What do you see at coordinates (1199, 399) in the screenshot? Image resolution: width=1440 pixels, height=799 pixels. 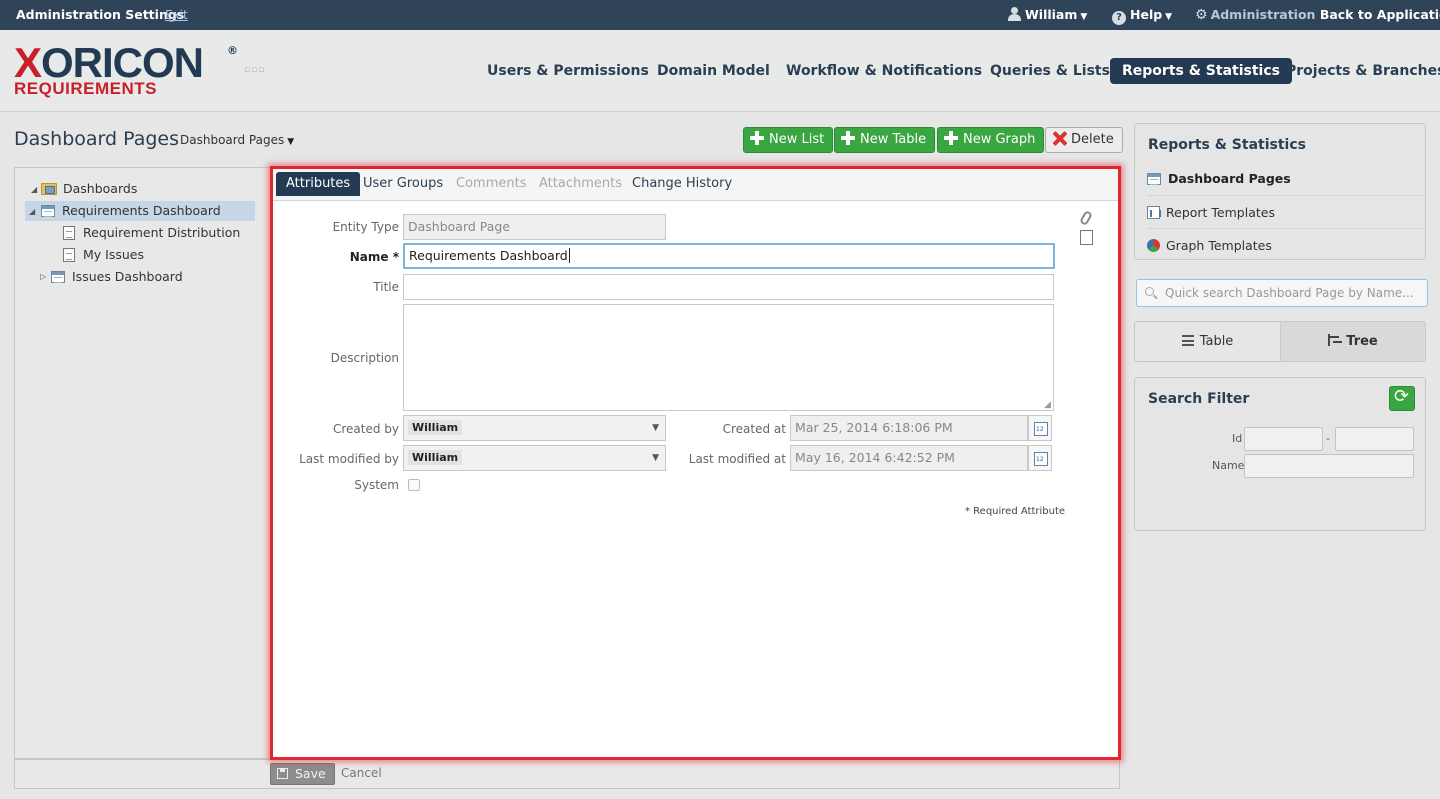 I see `search-filter-title: Search Filter` at bounding box center [1199, 399].